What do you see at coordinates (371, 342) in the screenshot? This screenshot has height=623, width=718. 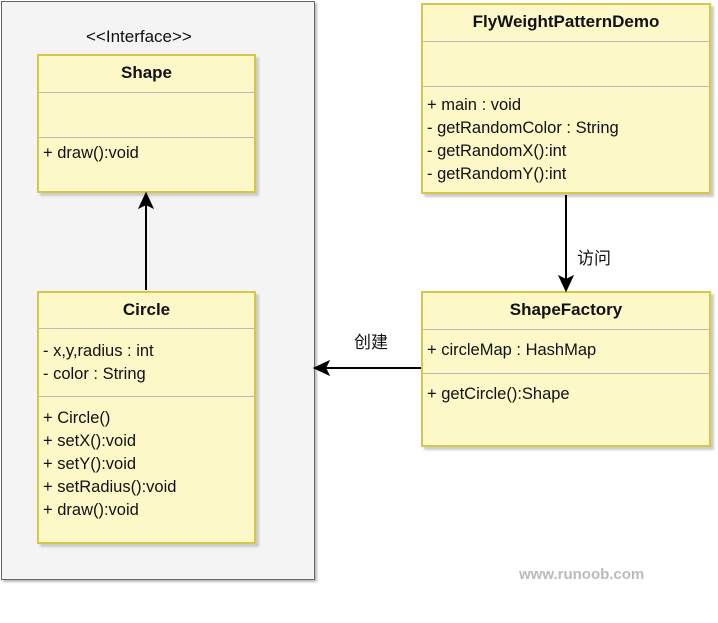 I see `create-label: 创建` at bounding box center [371, 342].